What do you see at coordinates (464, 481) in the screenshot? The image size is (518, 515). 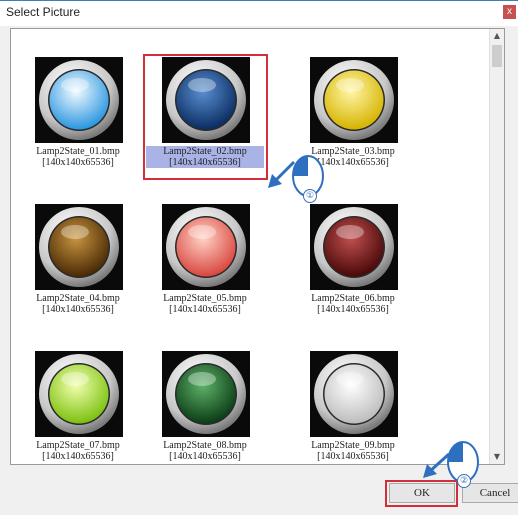 I see `step-2-badge: ②` at bounding box center [464, 481].